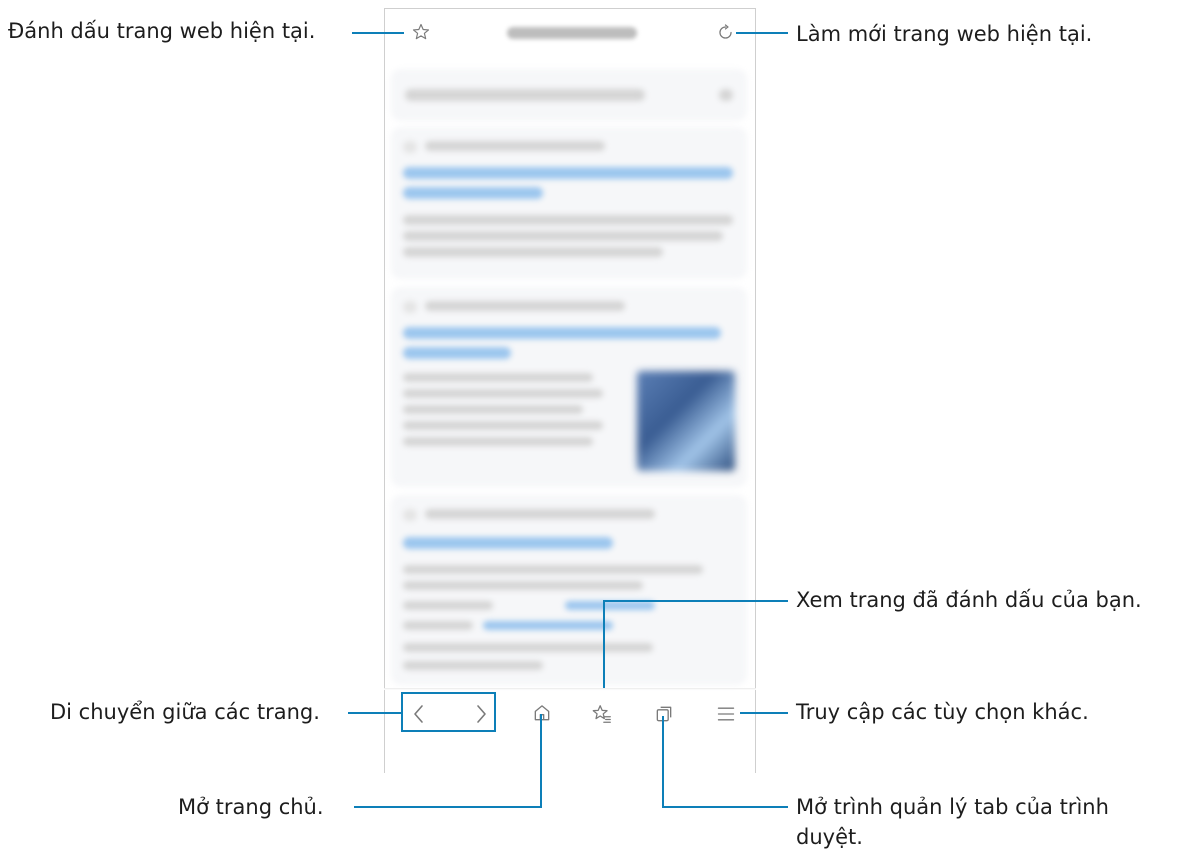 The width and height of the screenshot is (1186, 856). Describe the element at coordinates (602, 714) in the screenshot. I see `star-list-icon` at that location.